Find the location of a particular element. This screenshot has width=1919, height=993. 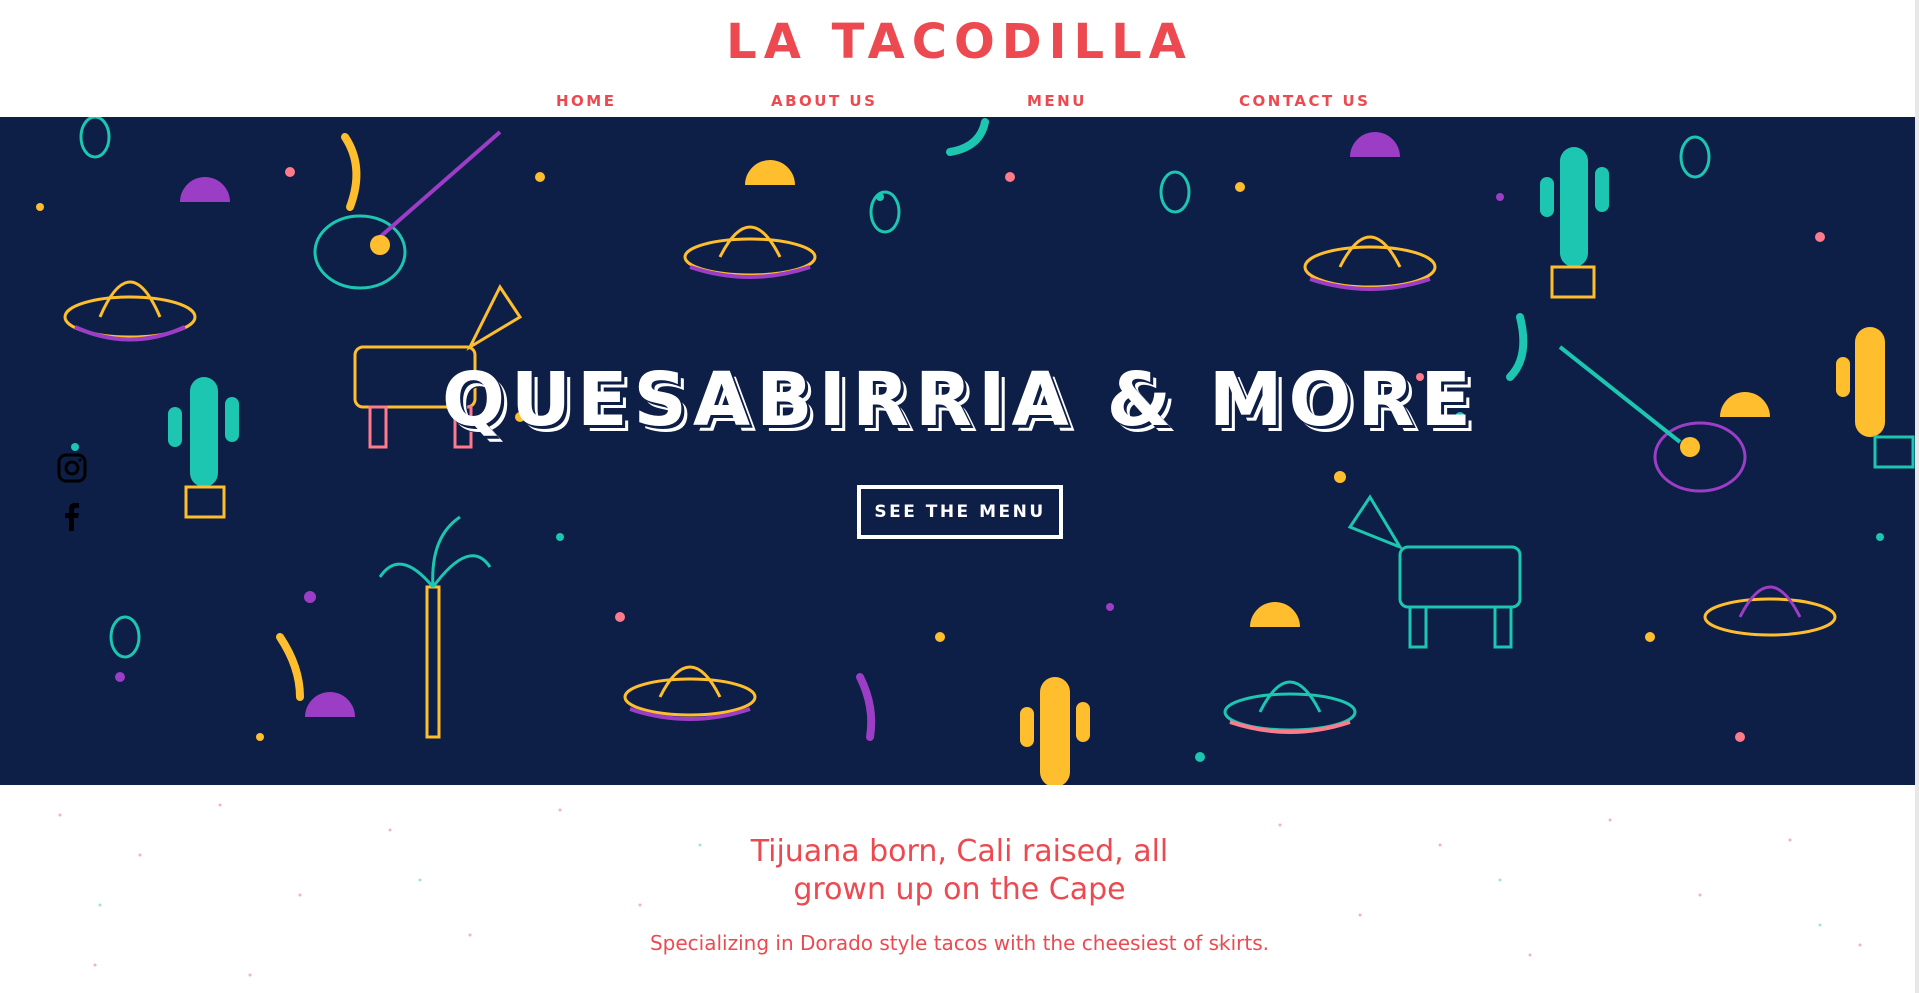

tagline-line-2: grown up on the Cape is located at coordinates (959, 889).